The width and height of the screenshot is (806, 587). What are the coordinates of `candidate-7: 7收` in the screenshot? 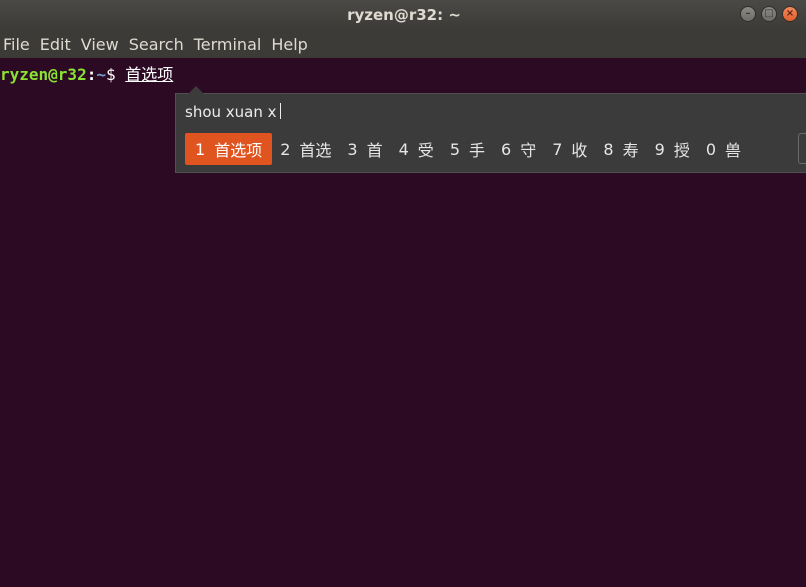 It's located at (569, 149).